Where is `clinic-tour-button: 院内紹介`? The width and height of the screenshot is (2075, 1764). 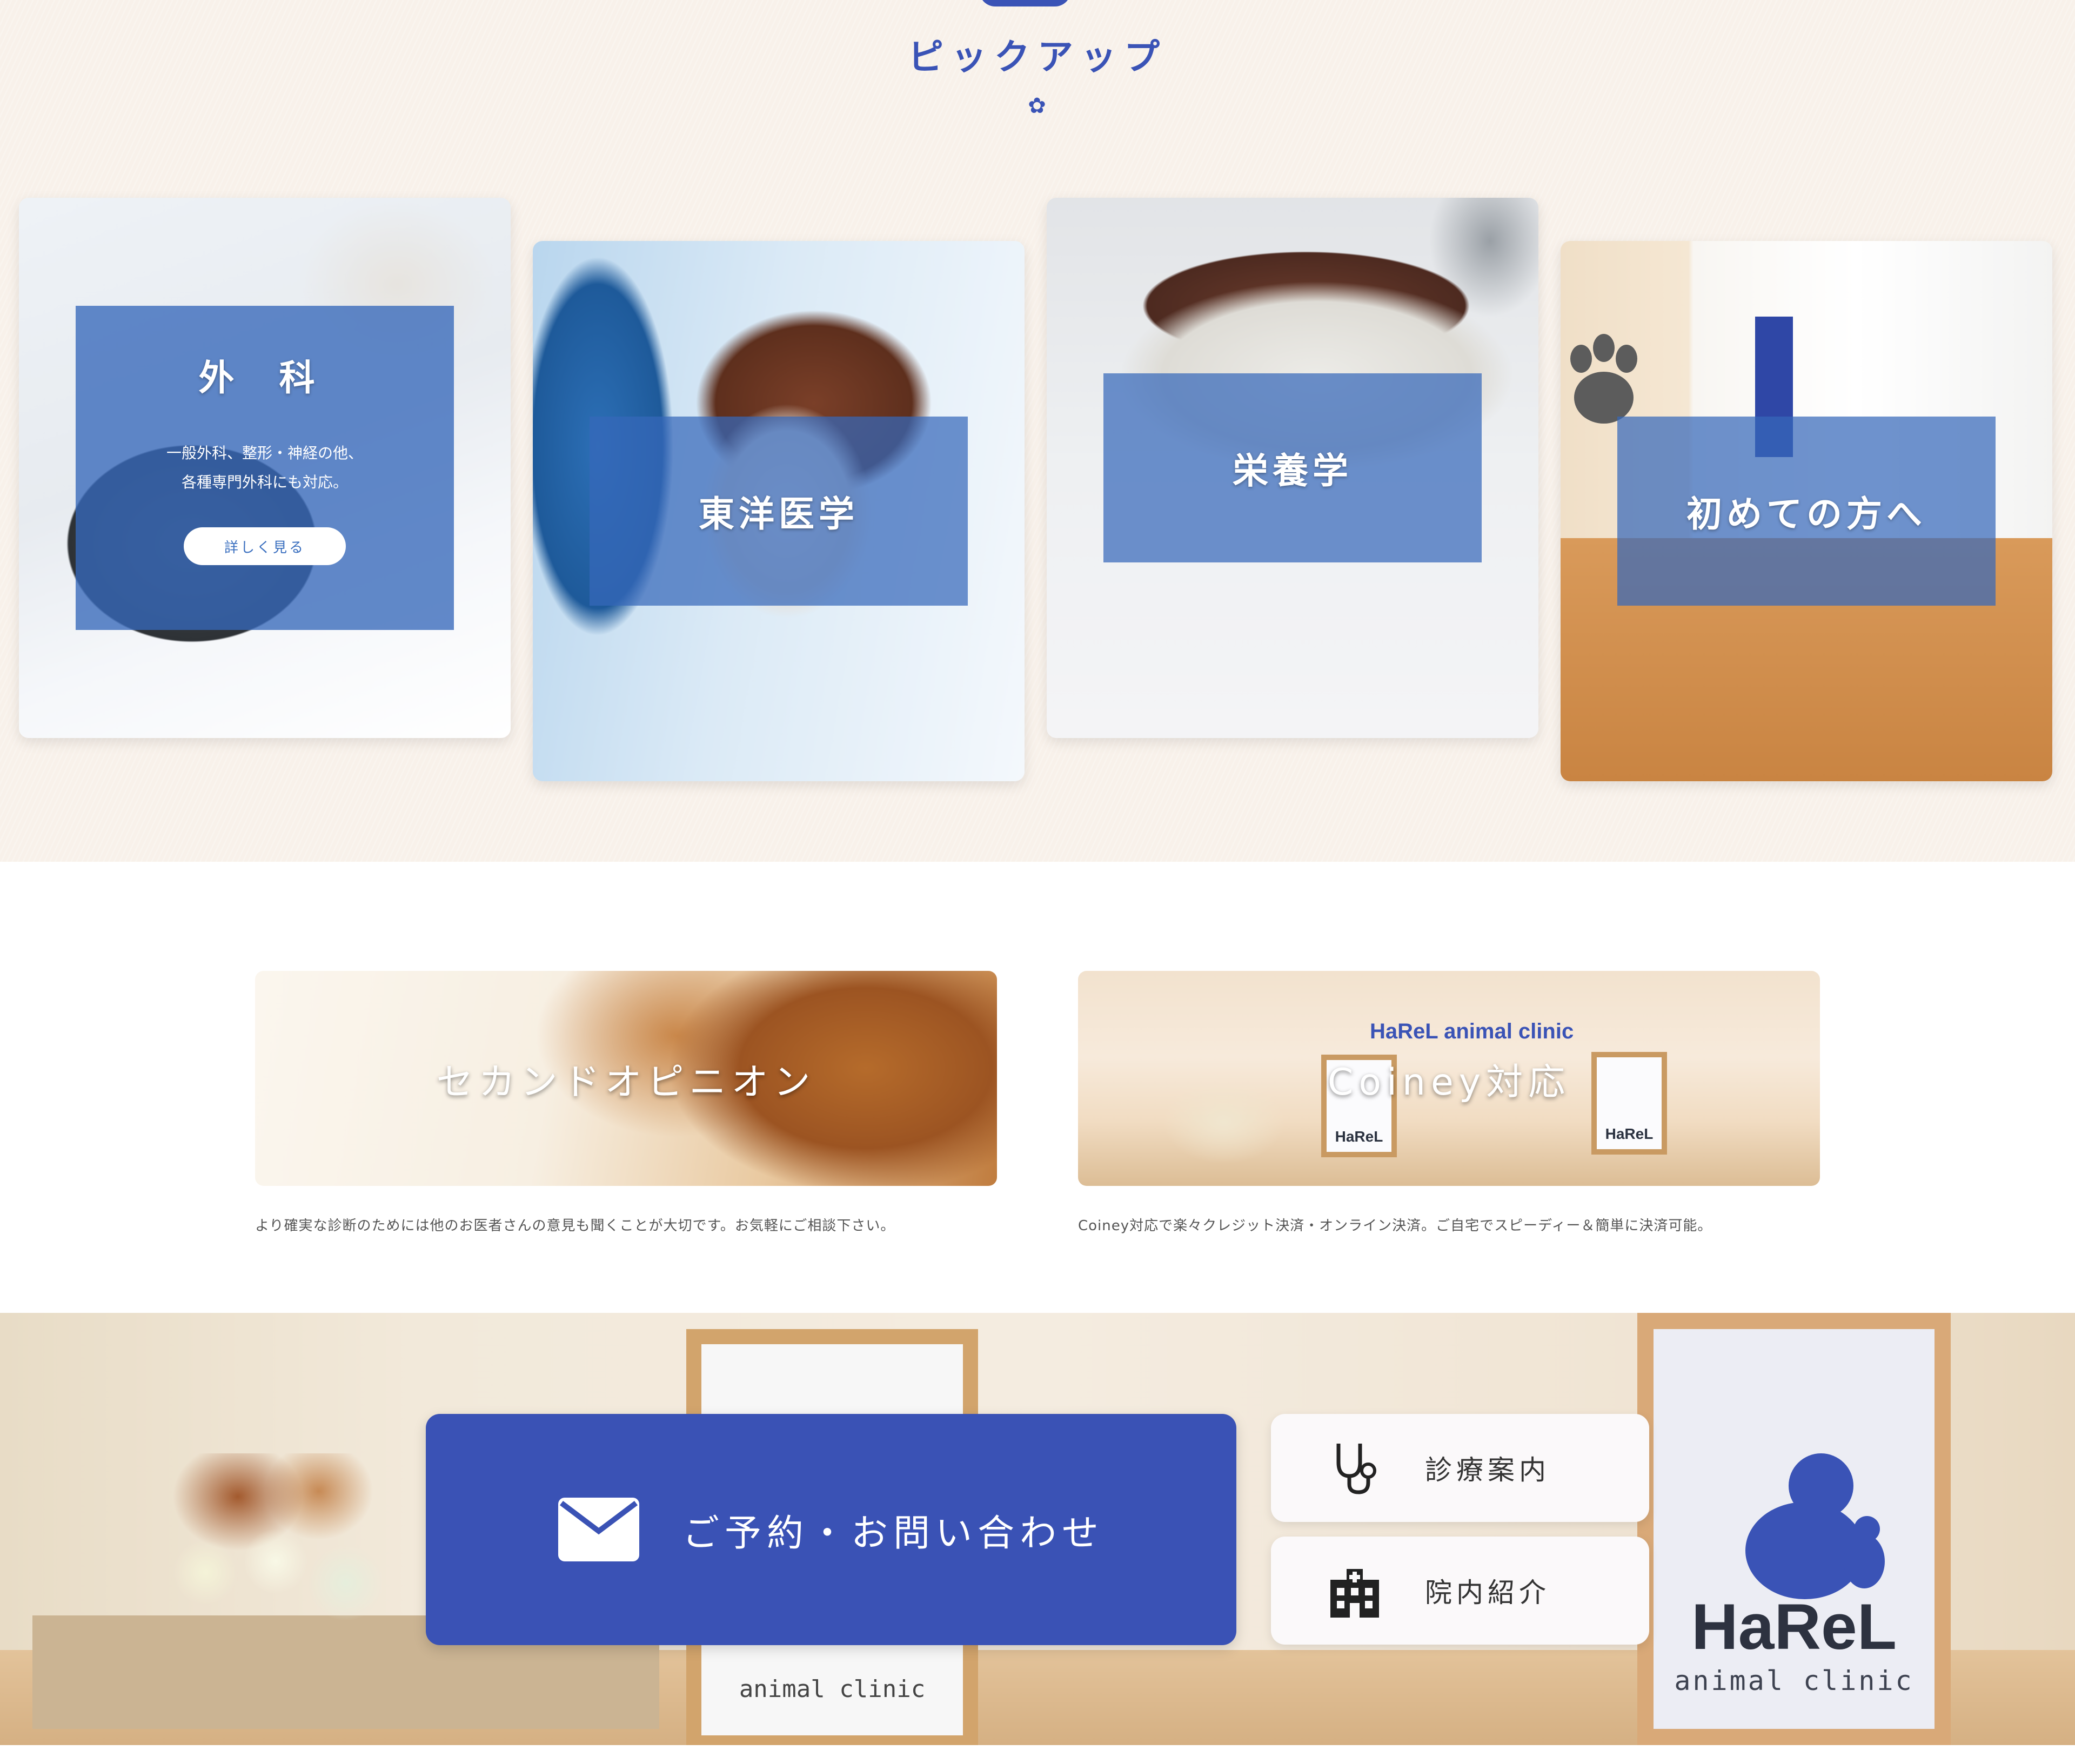
clinic-tour-button: 院内紹介 is located at coordinates (1460, 1591).